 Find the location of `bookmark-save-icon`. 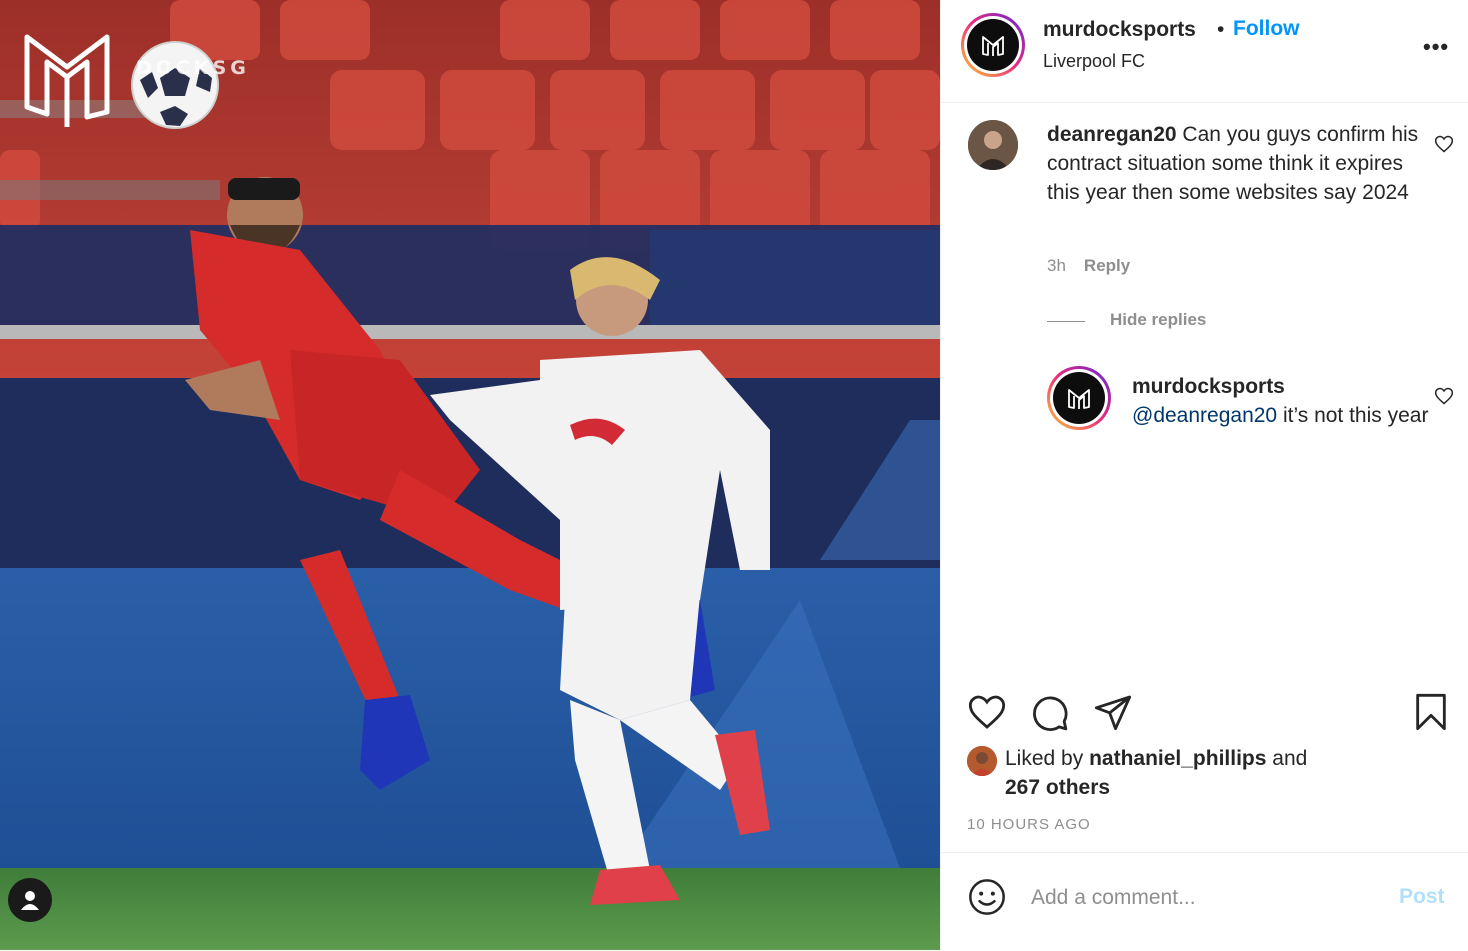

bookmark-save-icon is located at coordinates (1431, 712).